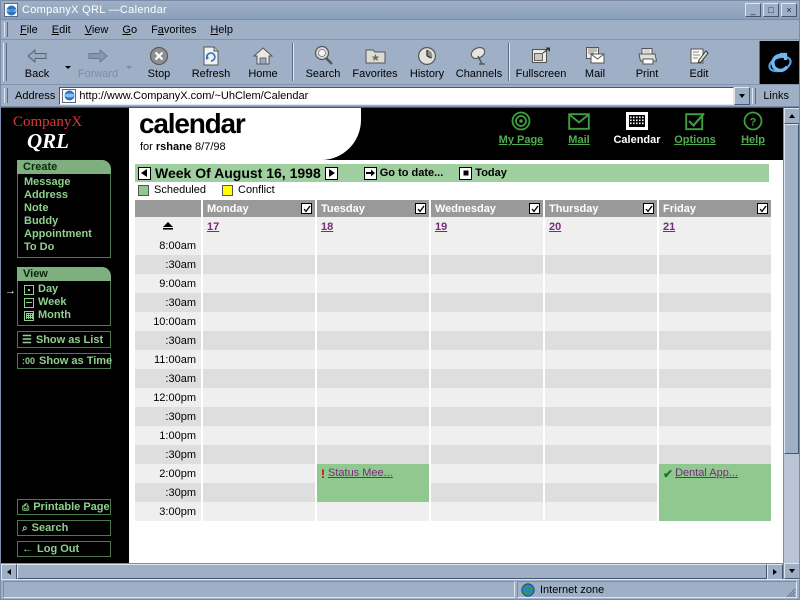 Image resolution: width=800 pixels, height=600 pixels. I want to click on printable-page-button: ⎙ Printable Page, so click(64, 507).